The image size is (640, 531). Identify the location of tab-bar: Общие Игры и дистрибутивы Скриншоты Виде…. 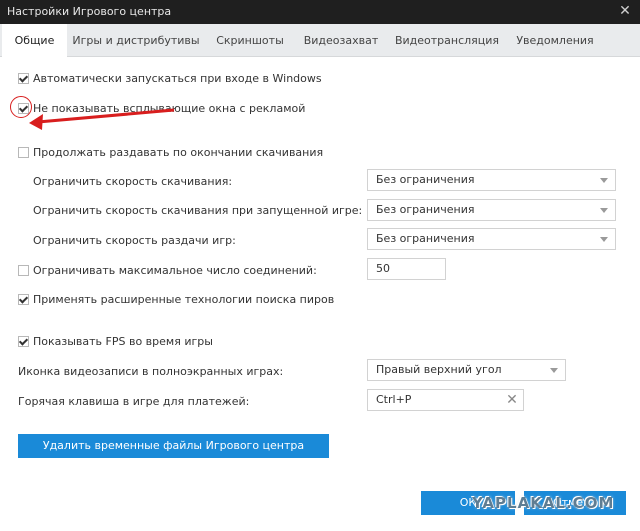
(320, 40).